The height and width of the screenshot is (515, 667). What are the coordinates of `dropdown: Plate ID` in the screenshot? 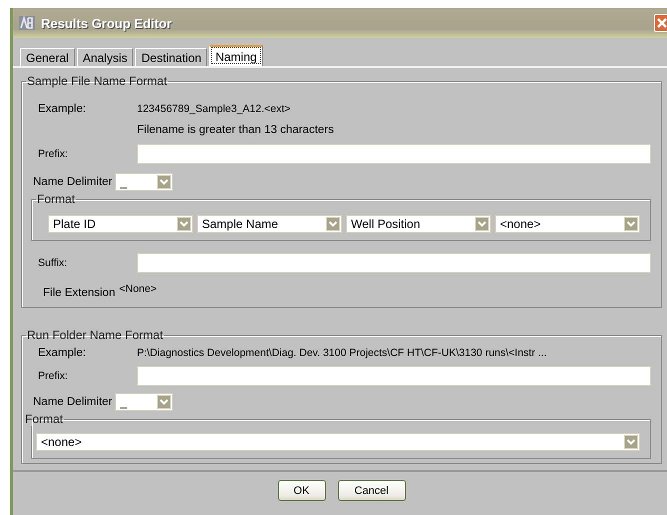 It's located at (120, 224).